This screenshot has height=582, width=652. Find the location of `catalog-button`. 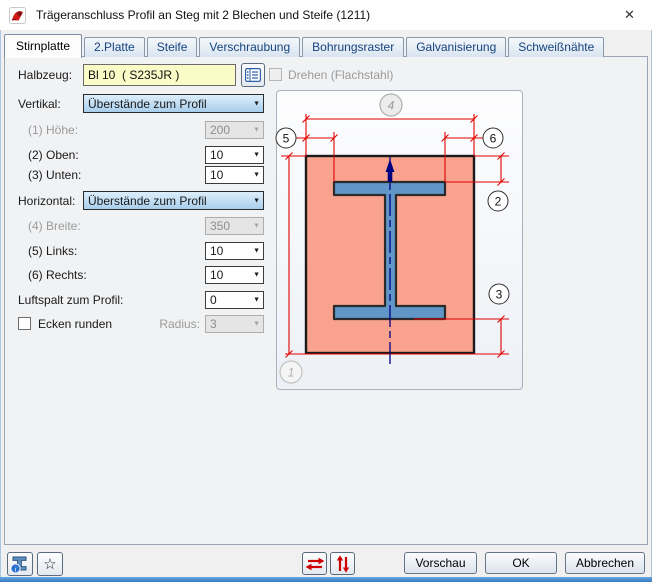

catalog-button is located at coordinates (253, 75).